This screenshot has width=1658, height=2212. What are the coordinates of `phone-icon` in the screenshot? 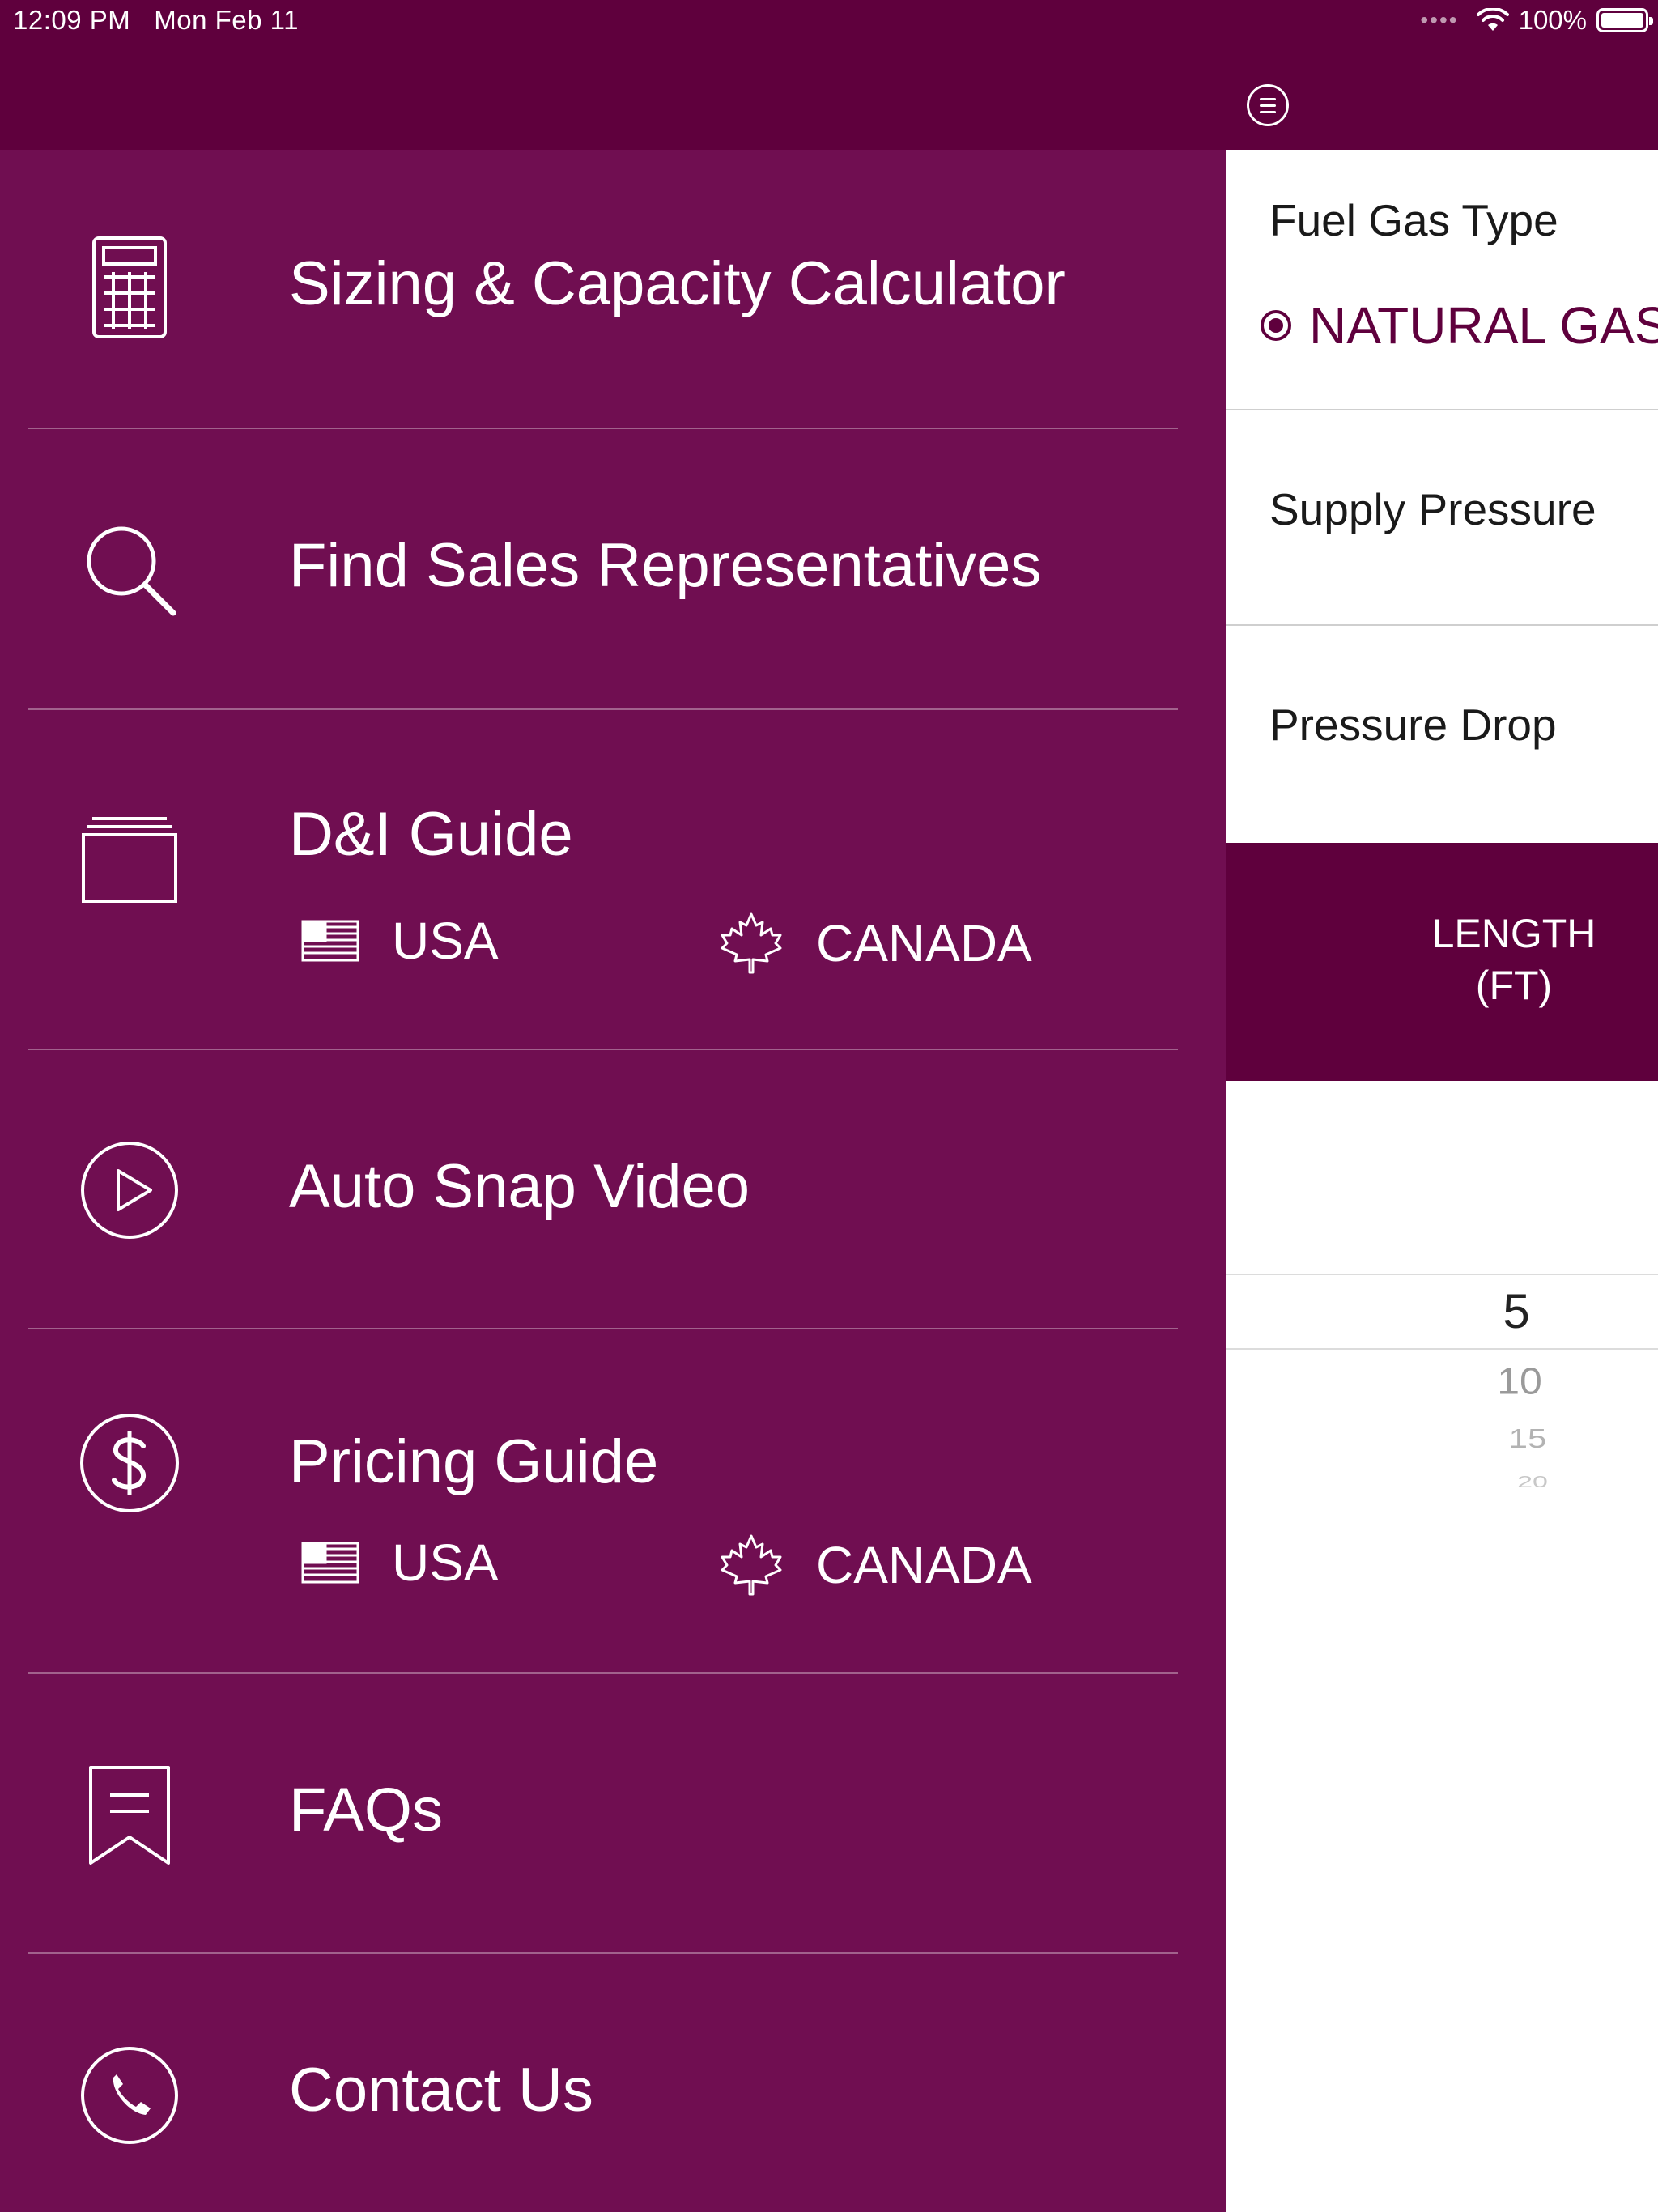 It's located at (129, 2096).